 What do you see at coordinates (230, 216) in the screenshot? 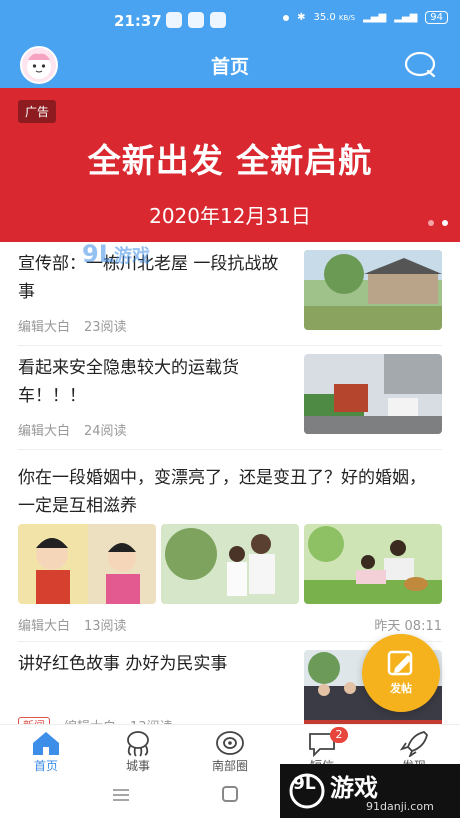
I see `banner-date: 2020年12月31日` at bounding box center [230, 216].